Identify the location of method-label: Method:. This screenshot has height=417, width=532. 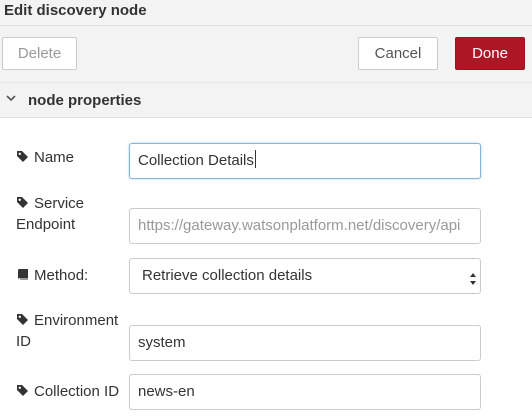
(52, 275).